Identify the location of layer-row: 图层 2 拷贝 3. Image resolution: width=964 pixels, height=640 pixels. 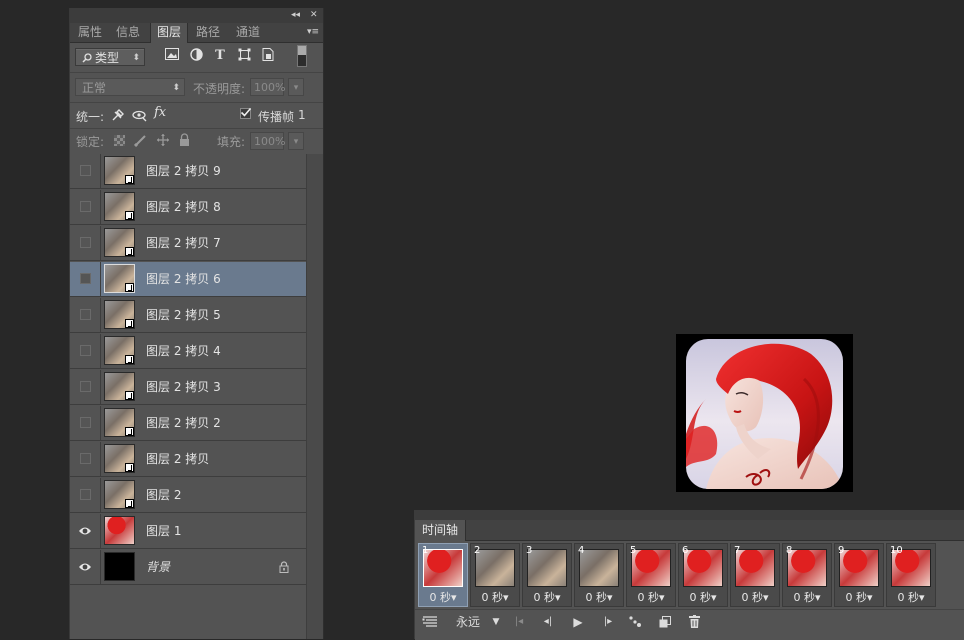
(188, 387).